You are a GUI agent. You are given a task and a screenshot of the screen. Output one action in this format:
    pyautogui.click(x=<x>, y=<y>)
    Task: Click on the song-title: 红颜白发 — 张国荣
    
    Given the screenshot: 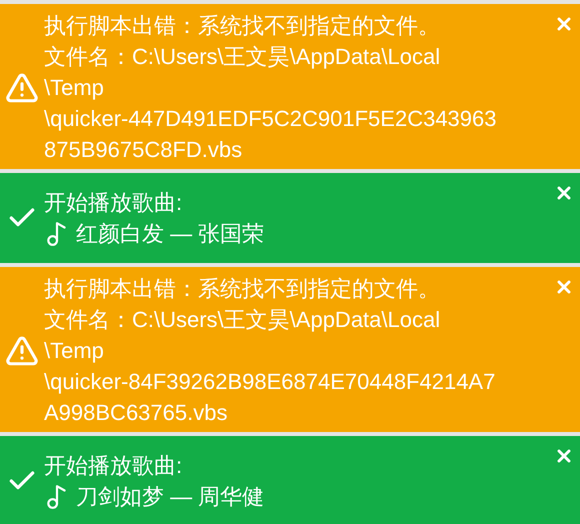 What is the action you would take?
    pyautogui.click(x=170, y=234)
    